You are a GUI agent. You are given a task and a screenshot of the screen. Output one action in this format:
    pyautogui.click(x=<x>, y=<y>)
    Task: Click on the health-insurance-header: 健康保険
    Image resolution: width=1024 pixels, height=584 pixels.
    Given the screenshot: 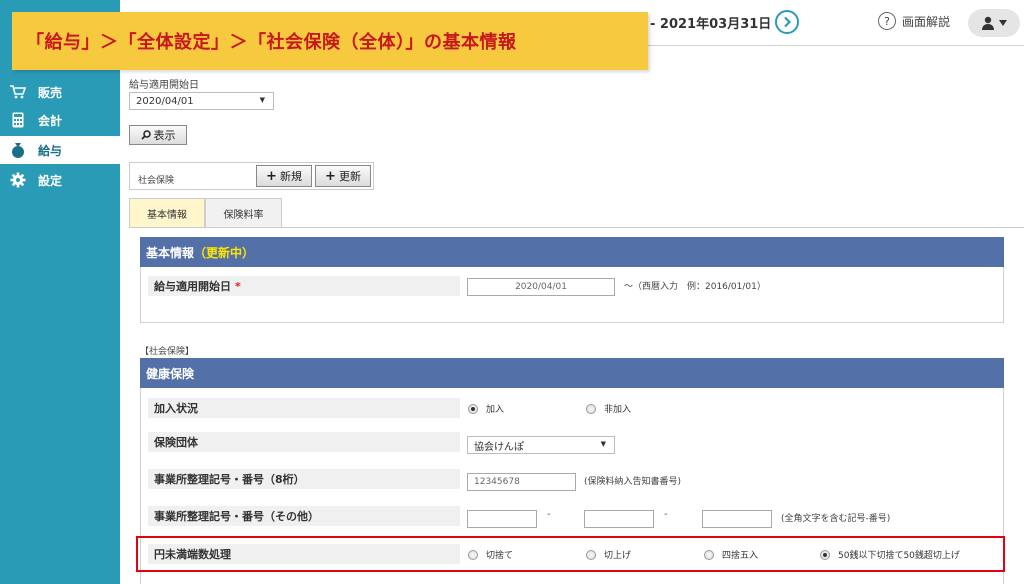 What is the action you would take?
    pyautogui.click(x=572, y=373)
    